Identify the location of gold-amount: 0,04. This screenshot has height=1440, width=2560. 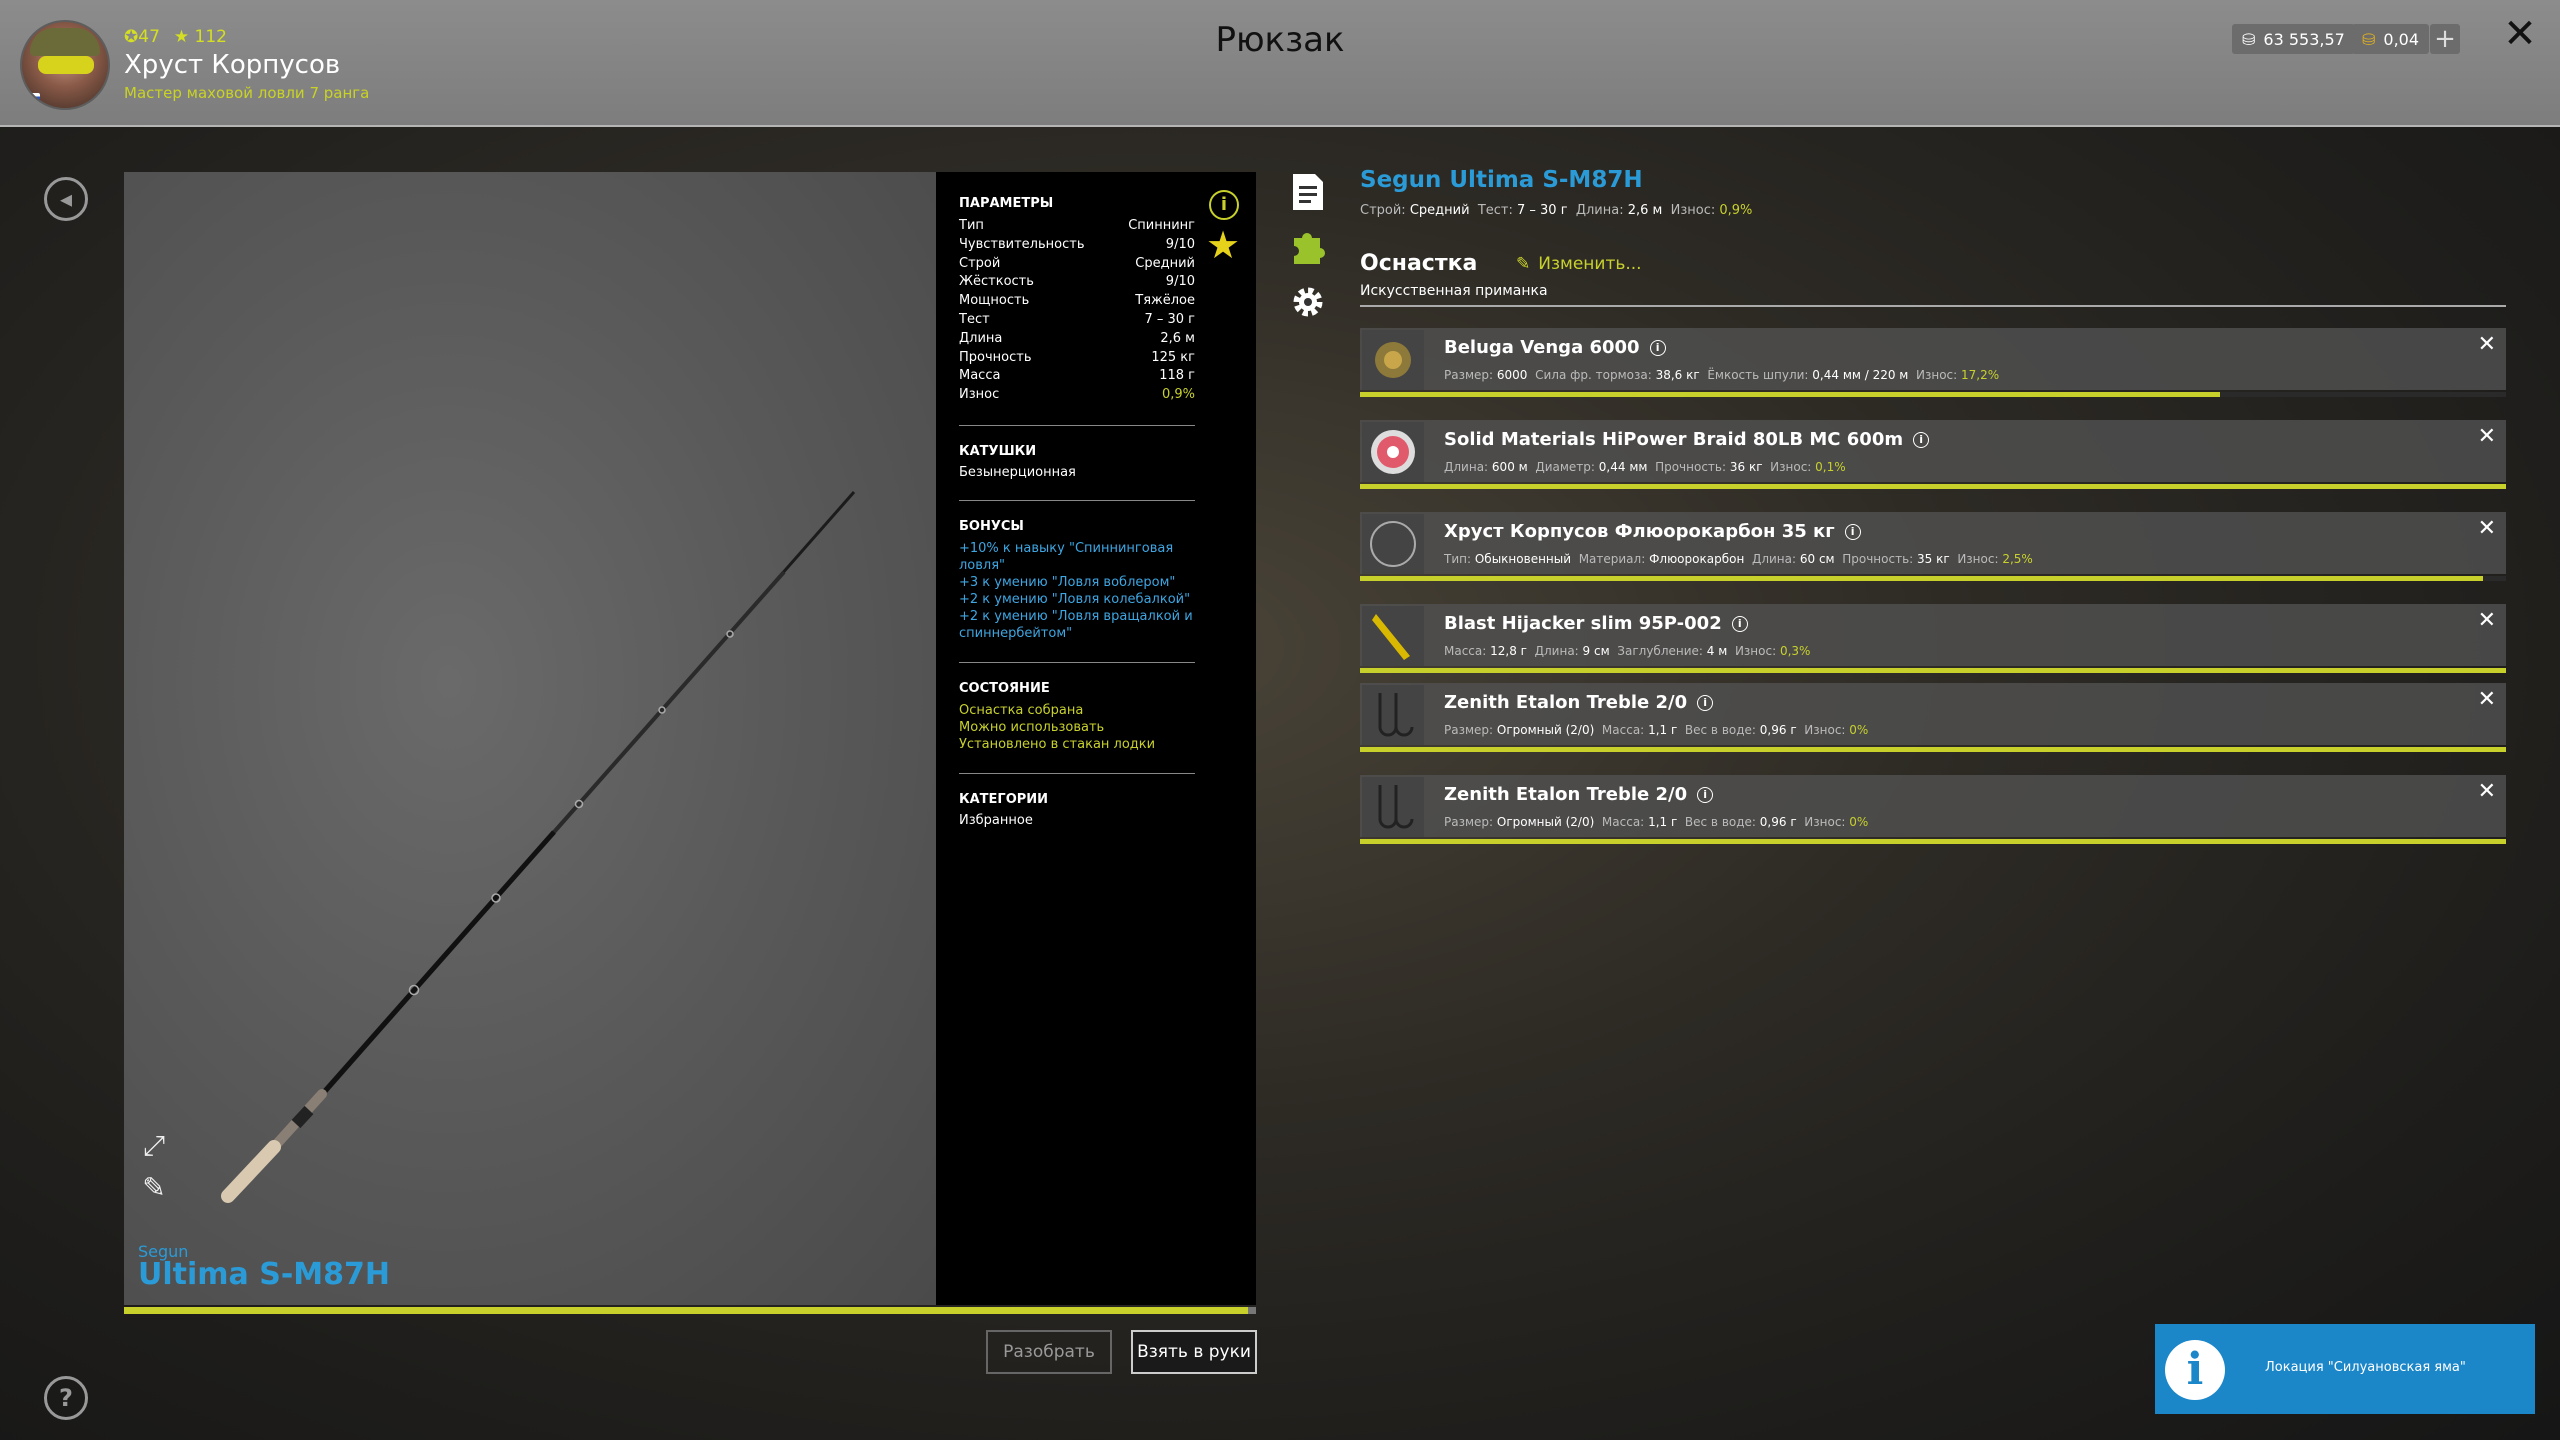
(2401, 39).